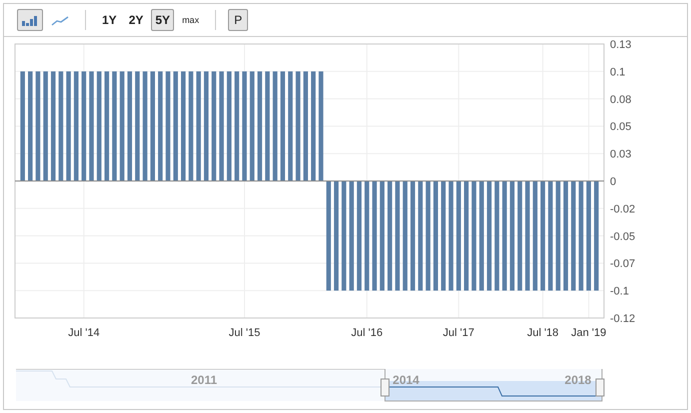  What do you see at coordinates (621, 45) in the screenshot?
I see `y-axis-label: 0.13` at bounding box center [621, 45].